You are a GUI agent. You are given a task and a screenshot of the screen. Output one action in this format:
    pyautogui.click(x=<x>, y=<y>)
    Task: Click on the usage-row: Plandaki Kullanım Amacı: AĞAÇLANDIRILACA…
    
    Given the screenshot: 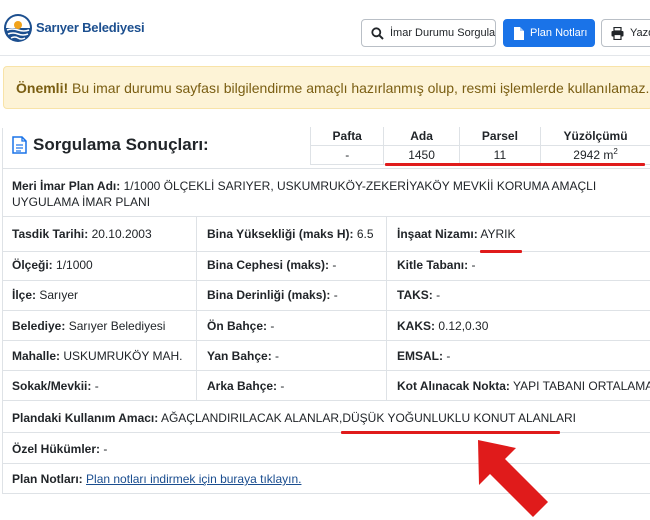 What is the action you would take?
    pyautogui.click(x=294, y=418)
    